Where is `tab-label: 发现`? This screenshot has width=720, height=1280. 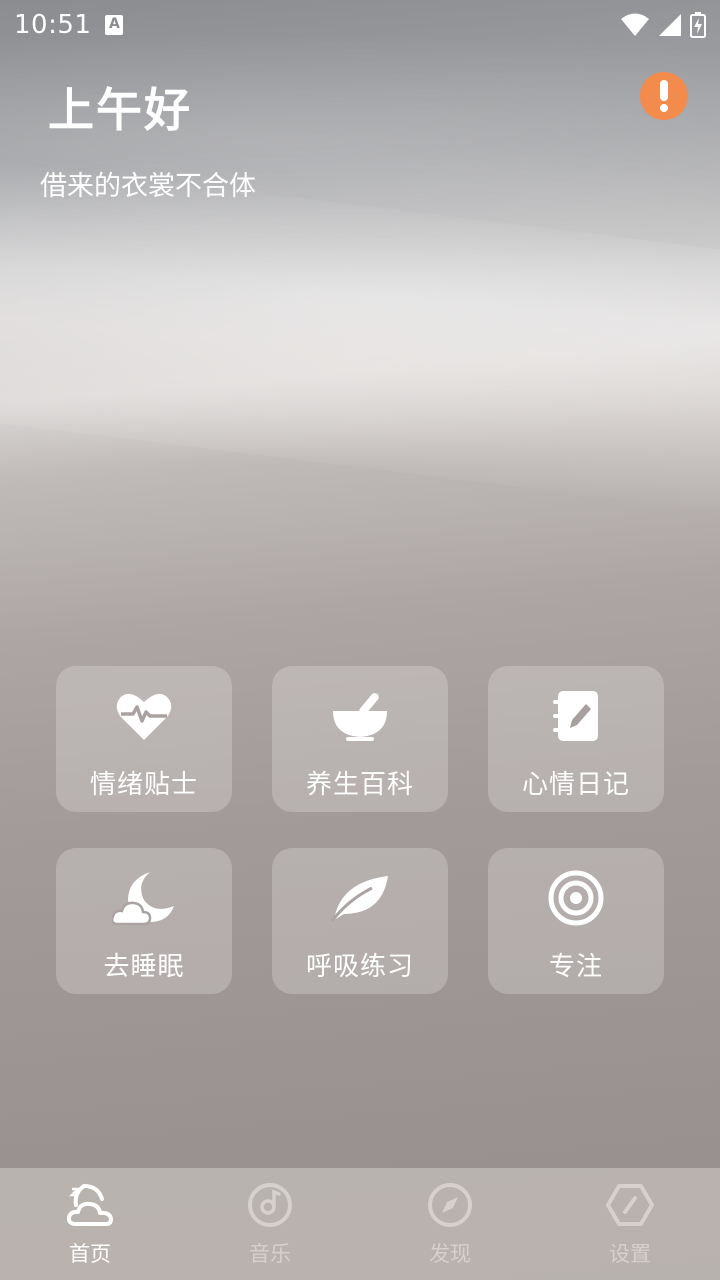
tab-label: 发现 is located at coordinates (450, 1254).